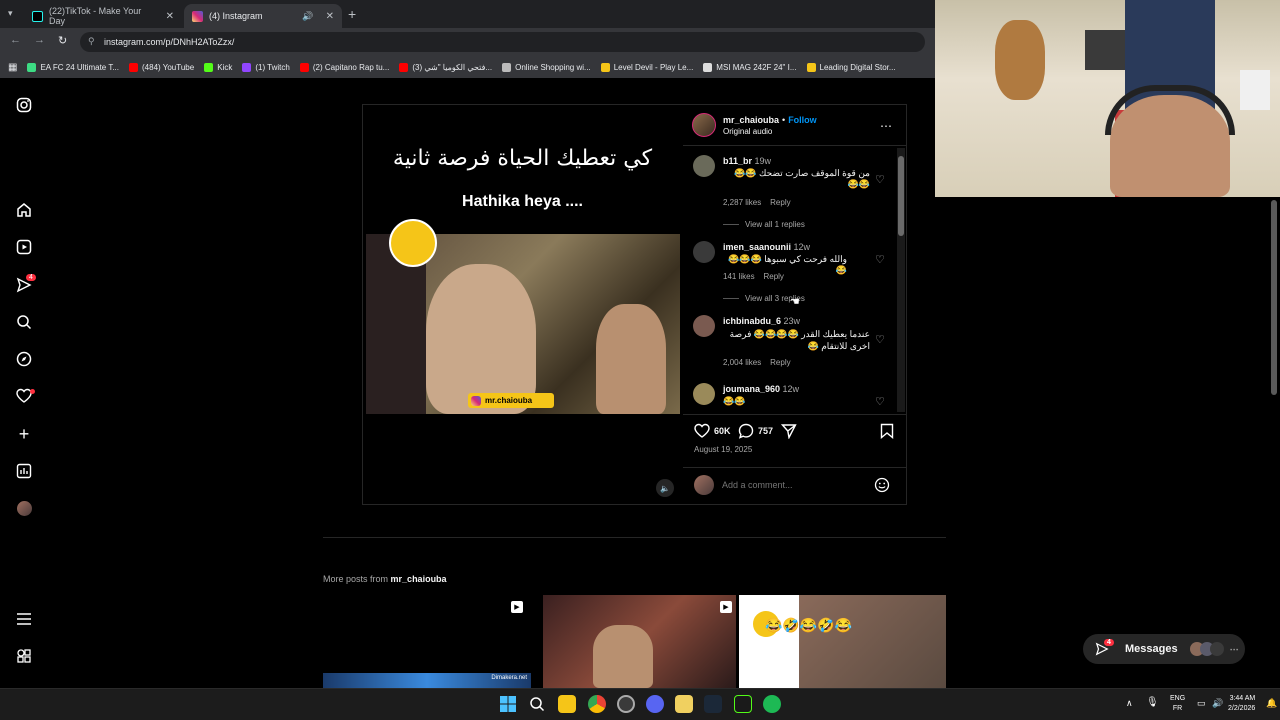  What do you see at coordinates (15, 40) in the screenshot?
I see `back-icon: ←` at bounding box center [15, 40].